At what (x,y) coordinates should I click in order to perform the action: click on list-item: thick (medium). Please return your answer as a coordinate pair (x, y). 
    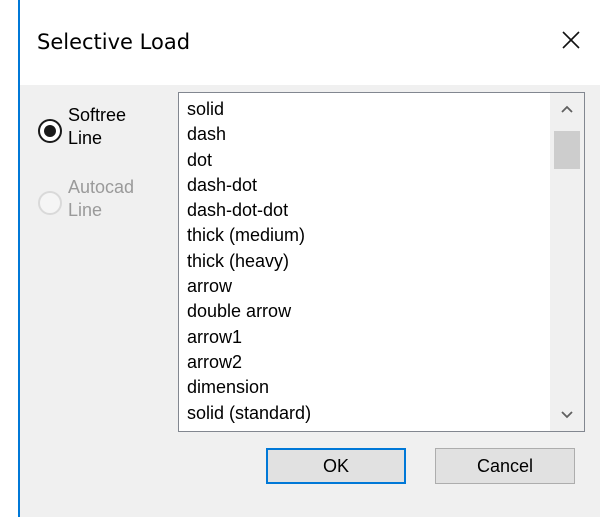
    Looking at the image, I should click on (249, 235).